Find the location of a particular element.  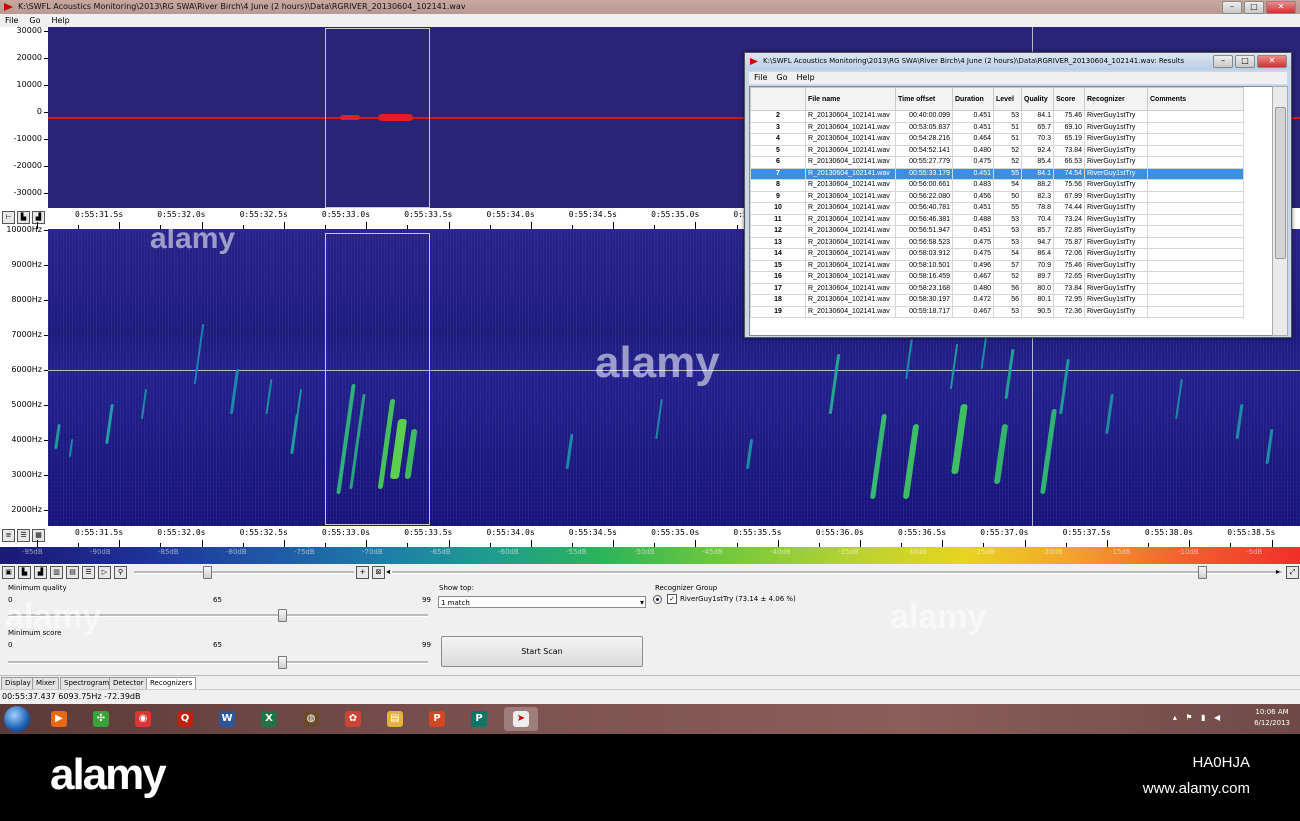

taskbar-word: W is located at coordinates (227, 719).